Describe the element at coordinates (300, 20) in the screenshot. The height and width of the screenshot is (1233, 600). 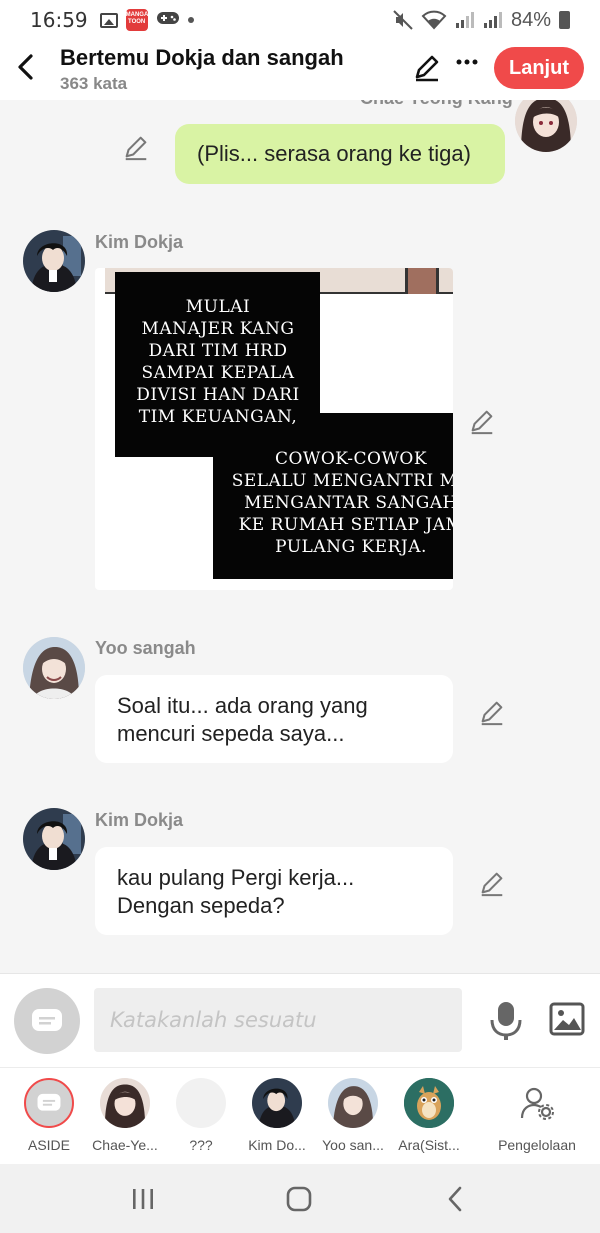
I see `status-bar: 16:59 MANGA TOON 84%` at that location.